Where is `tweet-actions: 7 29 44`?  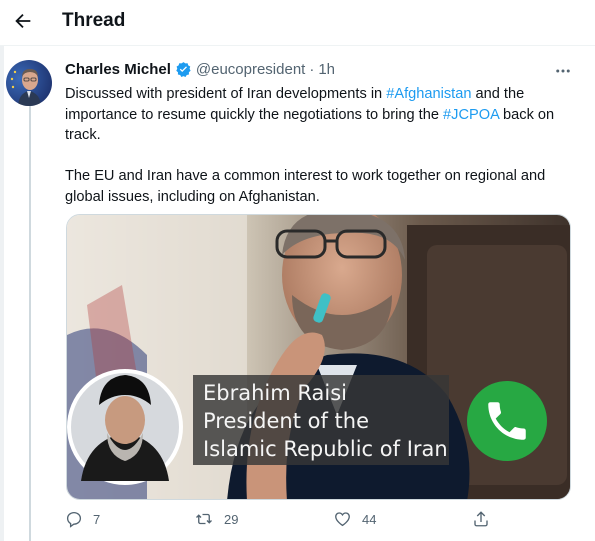 tweet-actions: 7 29 44 is located at coordinates (285, 522).